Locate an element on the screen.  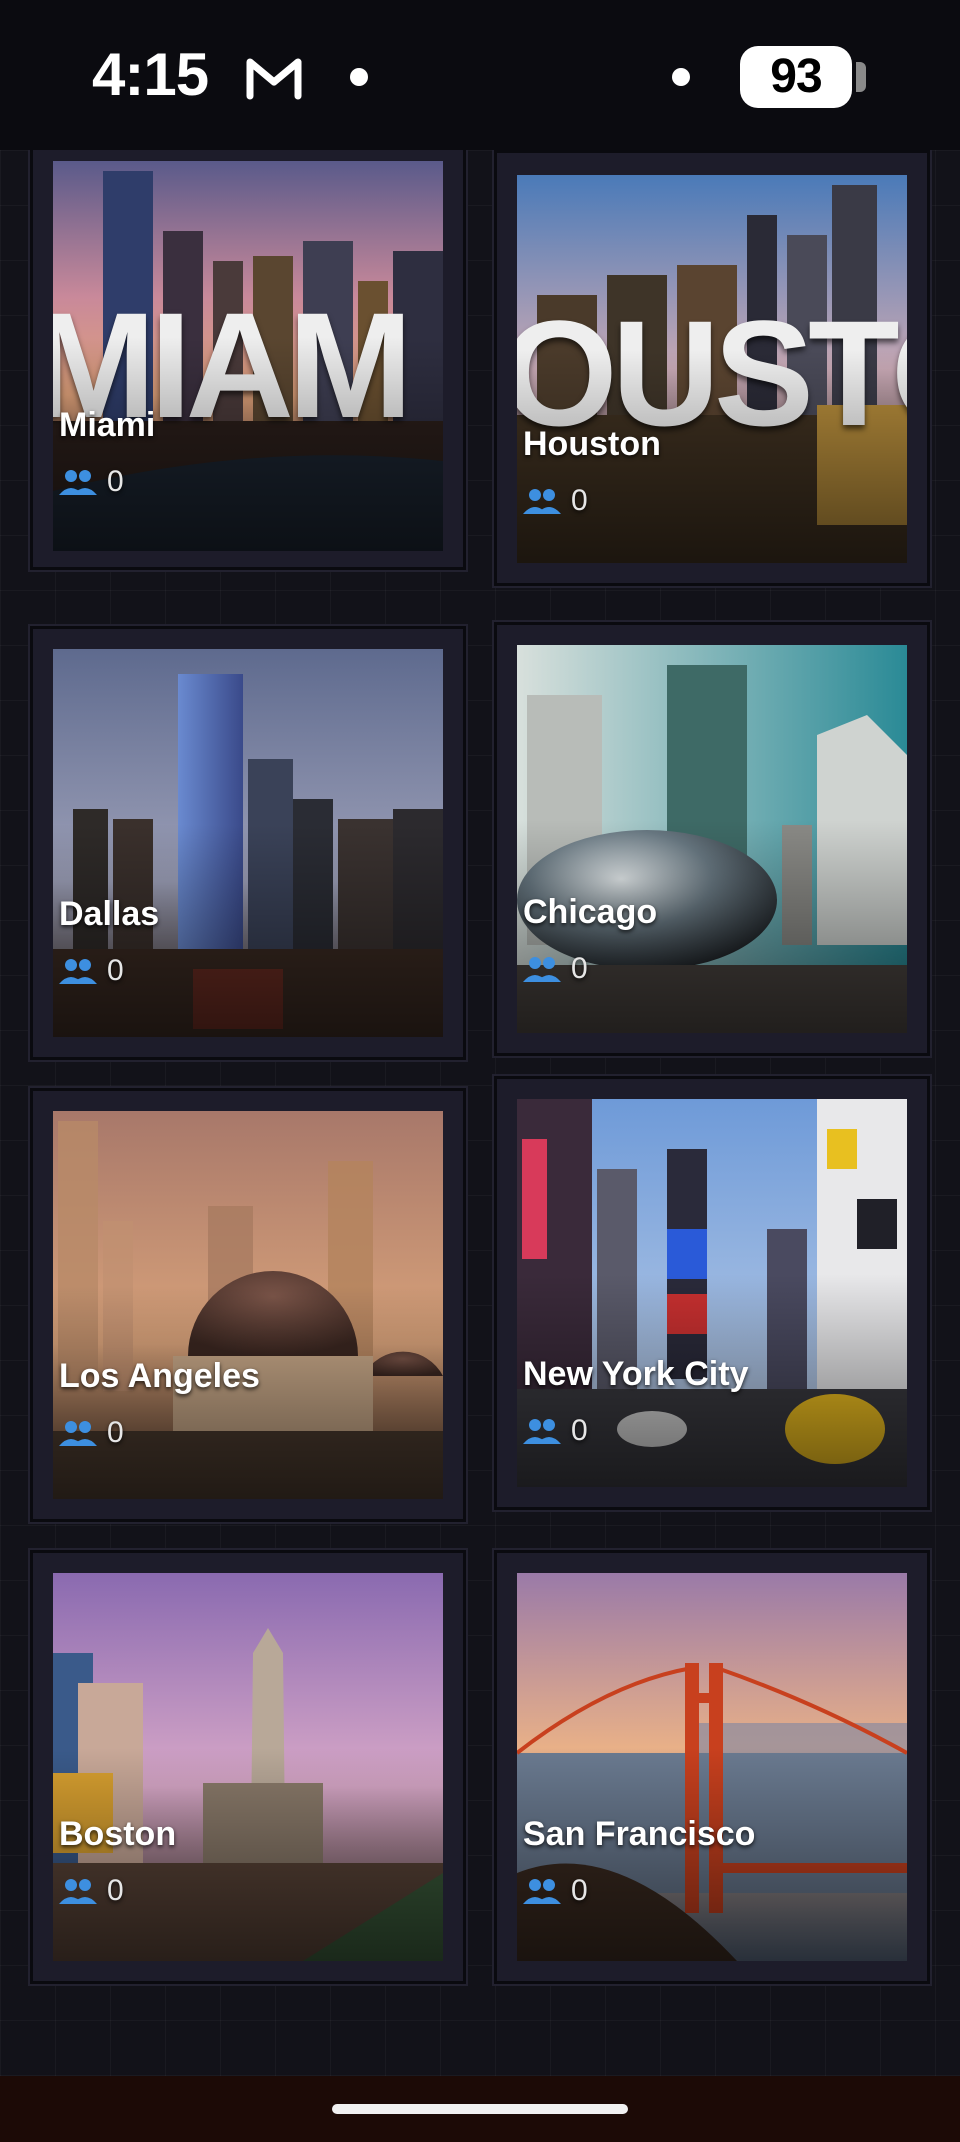
gmail-icon is located at coordinates (274, 79).